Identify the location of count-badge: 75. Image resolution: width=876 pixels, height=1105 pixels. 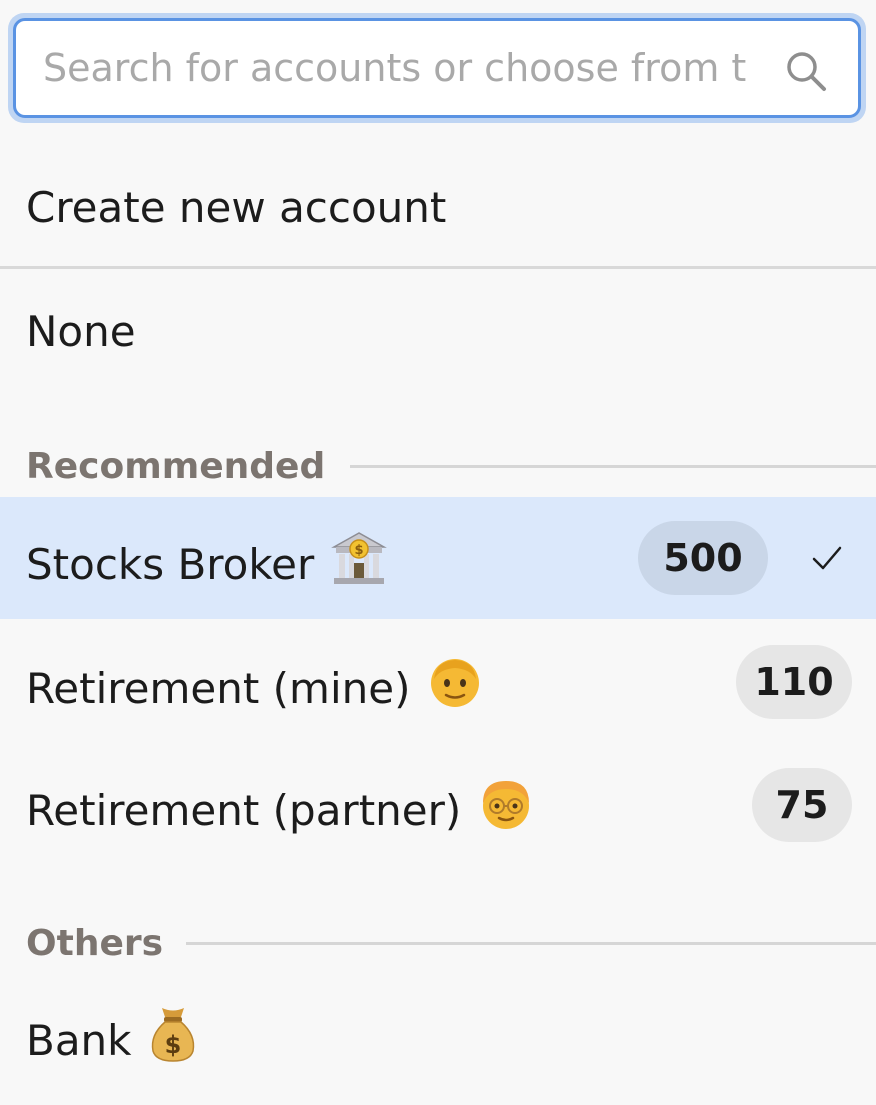
(802, 805).